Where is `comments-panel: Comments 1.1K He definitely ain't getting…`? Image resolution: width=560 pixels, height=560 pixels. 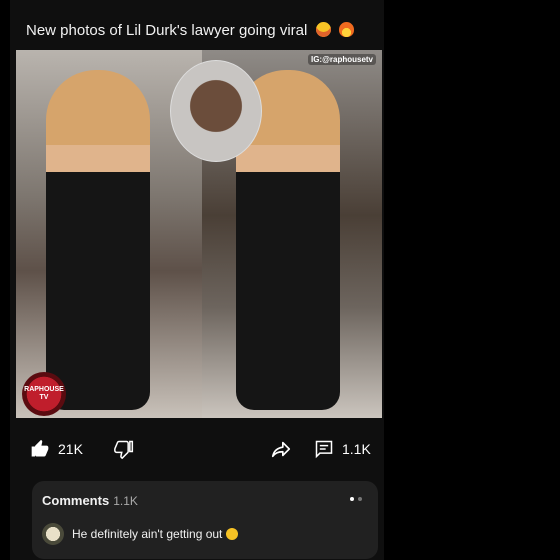 comments-panel: Comments 1.1K He definitely ain't getting… is located at coordinates (205, 520).